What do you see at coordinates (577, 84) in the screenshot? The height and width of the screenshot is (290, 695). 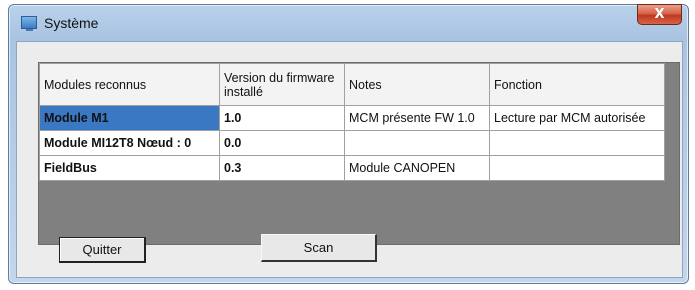 I see `header-function: Fonction` at bounding box center [577, 84].